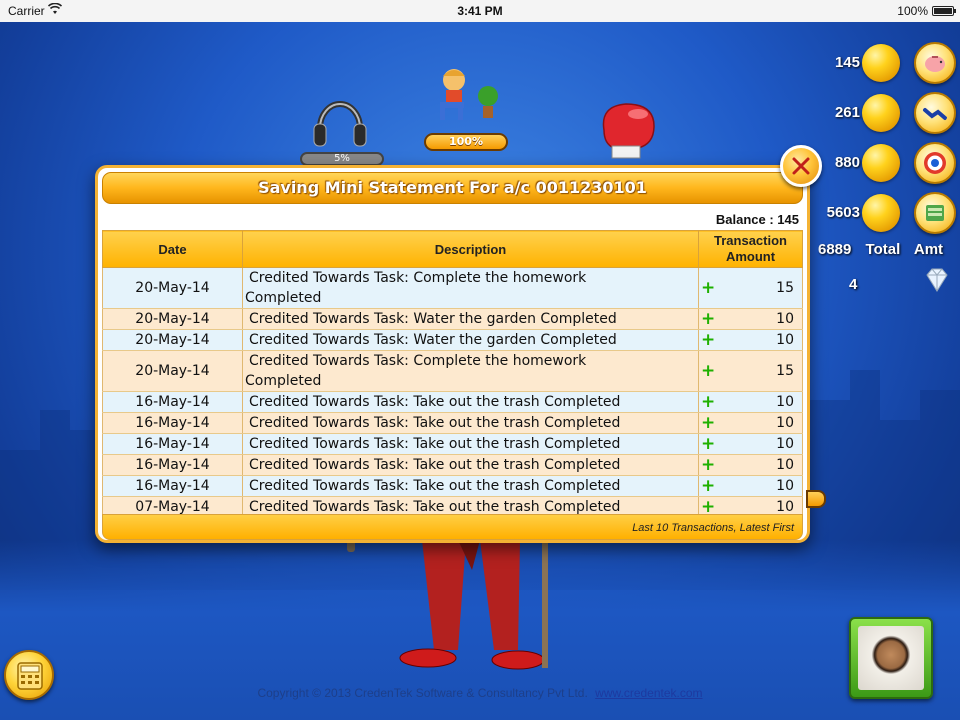 This screenshot has width=960, height=720. I want to click on clock: 3:41 PM, so click(480, 11).